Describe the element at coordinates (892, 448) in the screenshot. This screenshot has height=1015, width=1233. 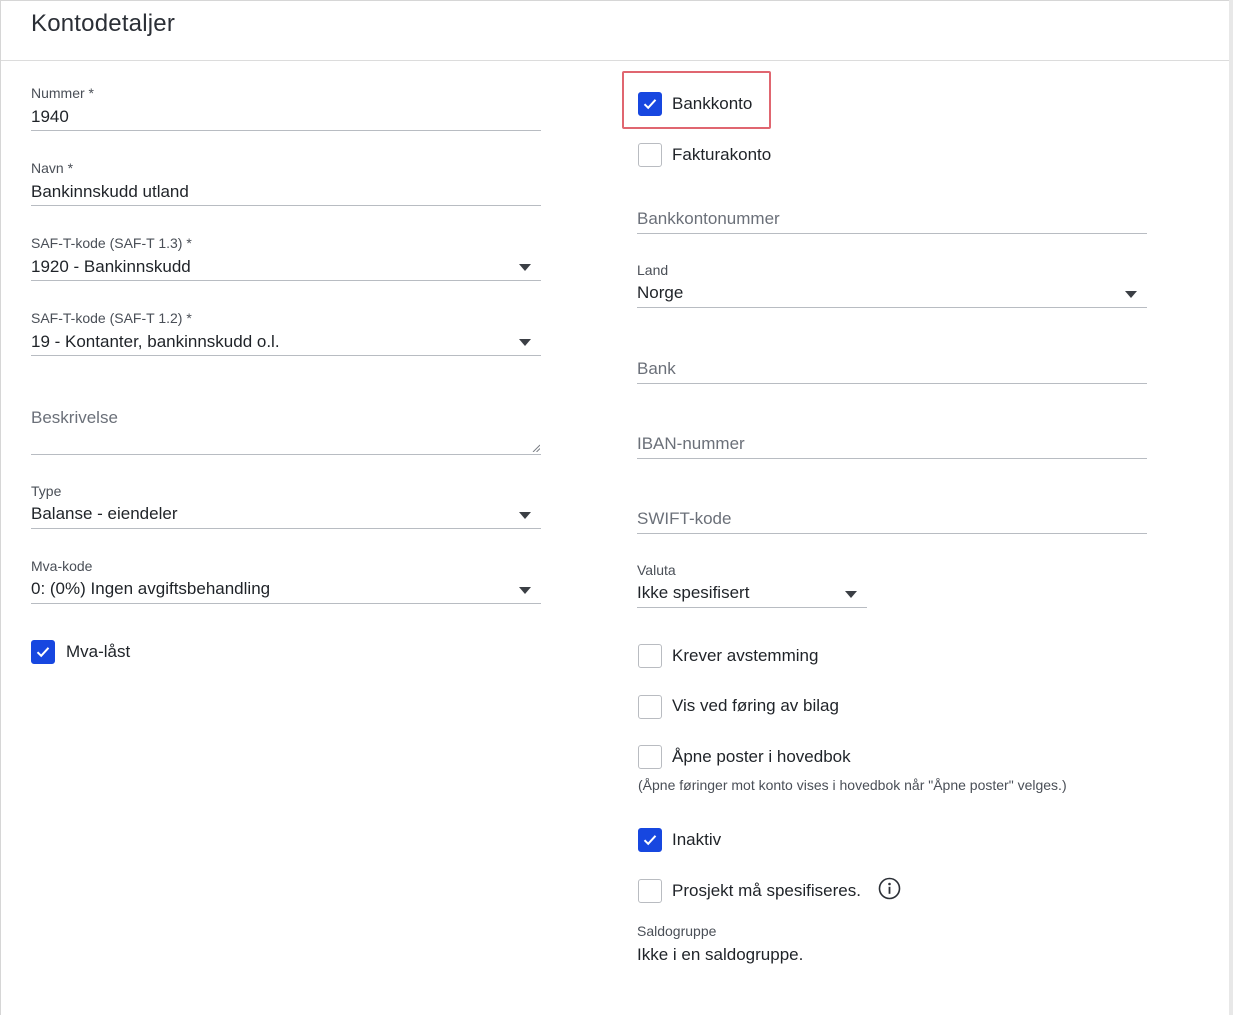
I see `iban-field: IBAN-nummer` at that location.